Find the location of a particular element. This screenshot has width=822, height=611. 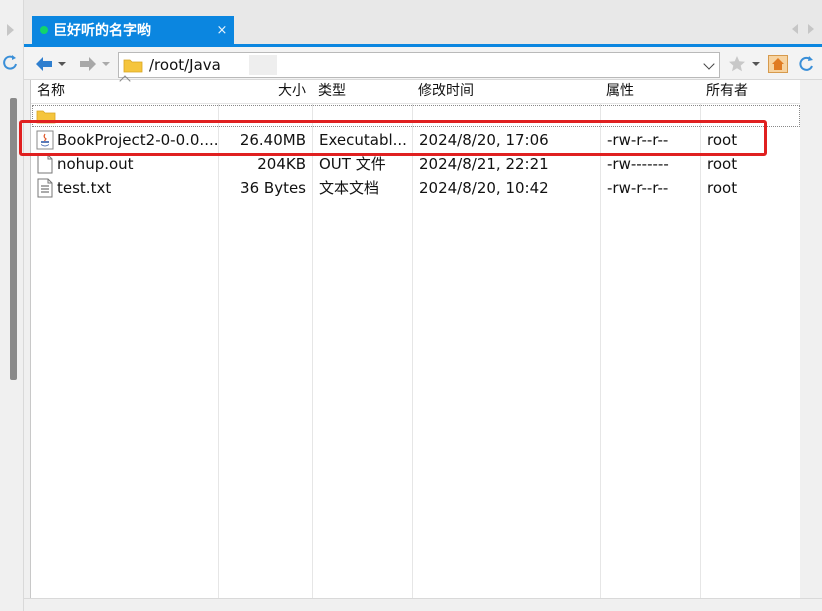

forward-arrow-icon is located at coordinates (88, 64).